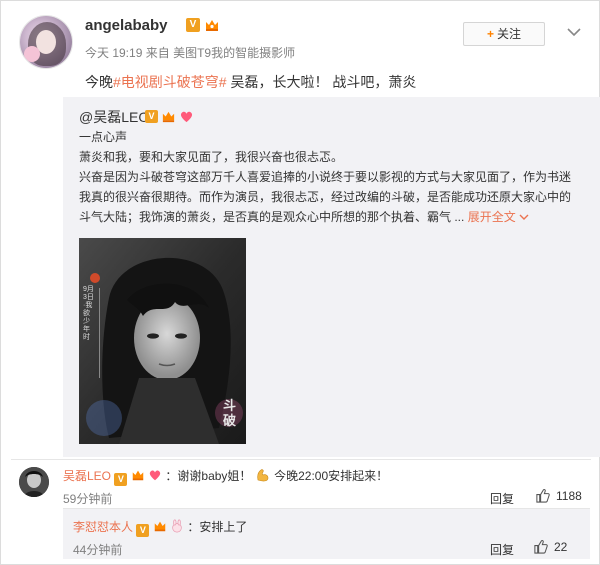 The width and height of the screenshot is (600, 565). What do you see at coordinates (170, 82) in the screenshot?
I see `hashtag-link: #电视剧斗破苍穹#` at bounding box center [170, 82].